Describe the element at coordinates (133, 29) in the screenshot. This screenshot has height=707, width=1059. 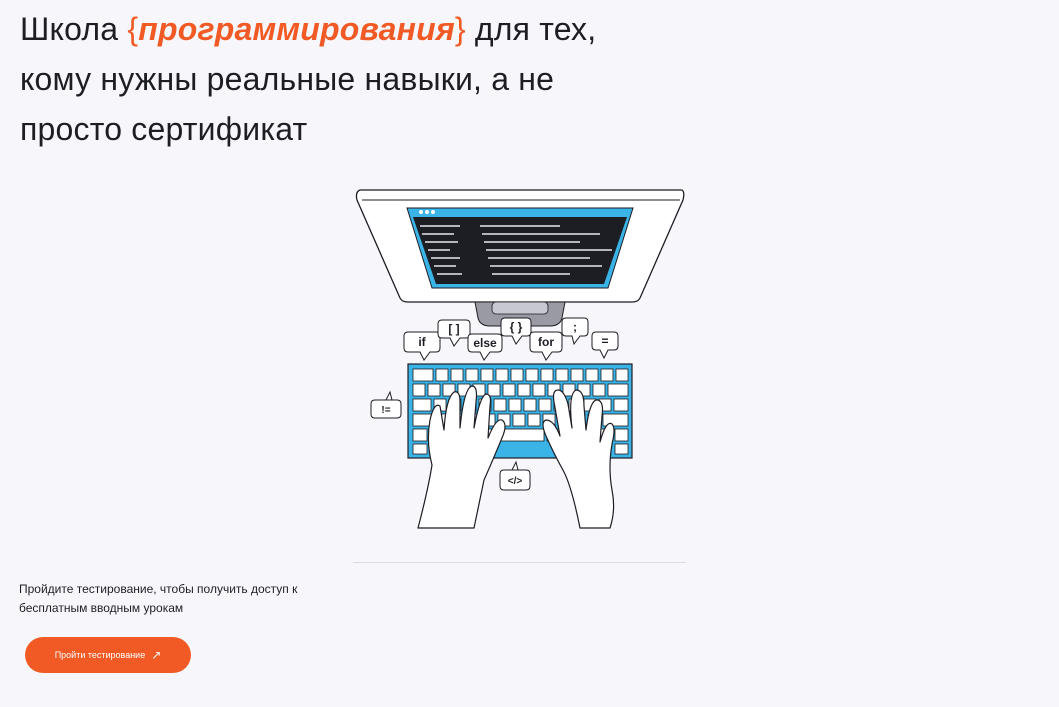
I see `brace-open: {` at that location.